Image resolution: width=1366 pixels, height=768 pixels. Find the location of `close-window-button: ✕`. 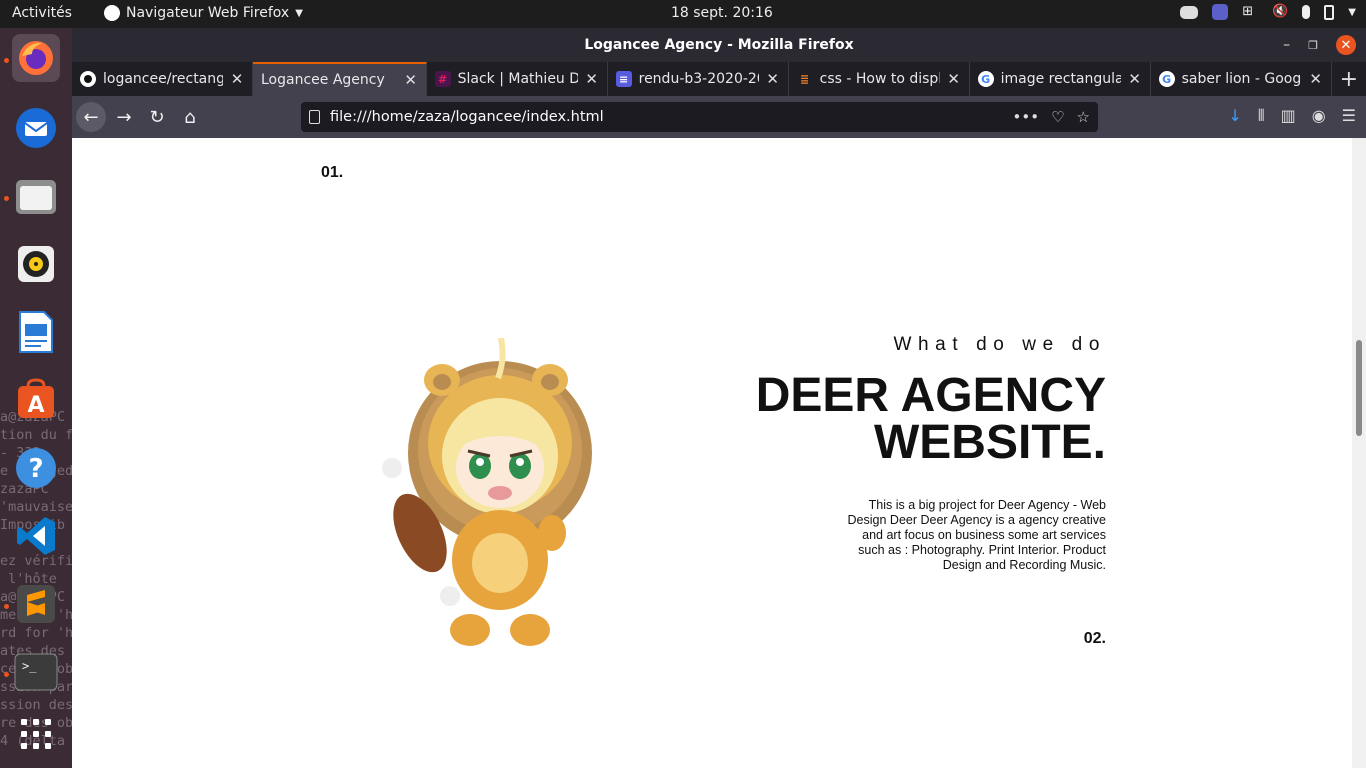

close-window-button: ✕ is located at coordinates (1346, 45).